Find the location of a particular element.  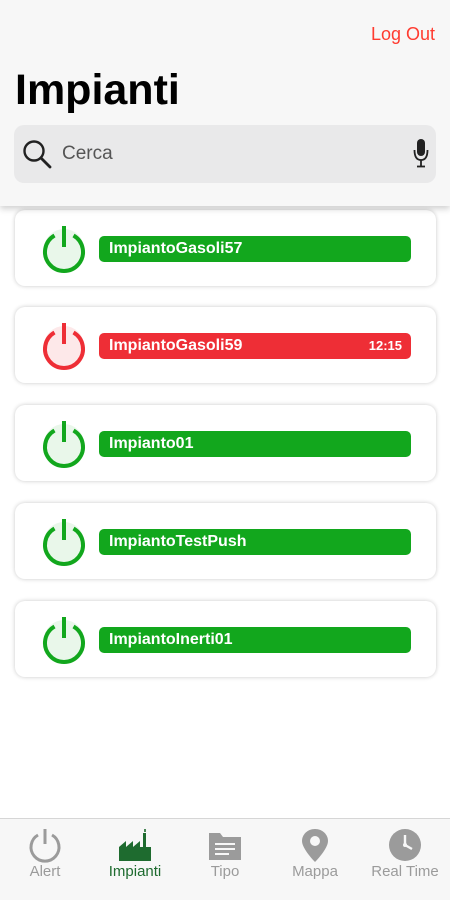

plant-name: ImpiantoGasoli59 is located at coordinates (176, 345).